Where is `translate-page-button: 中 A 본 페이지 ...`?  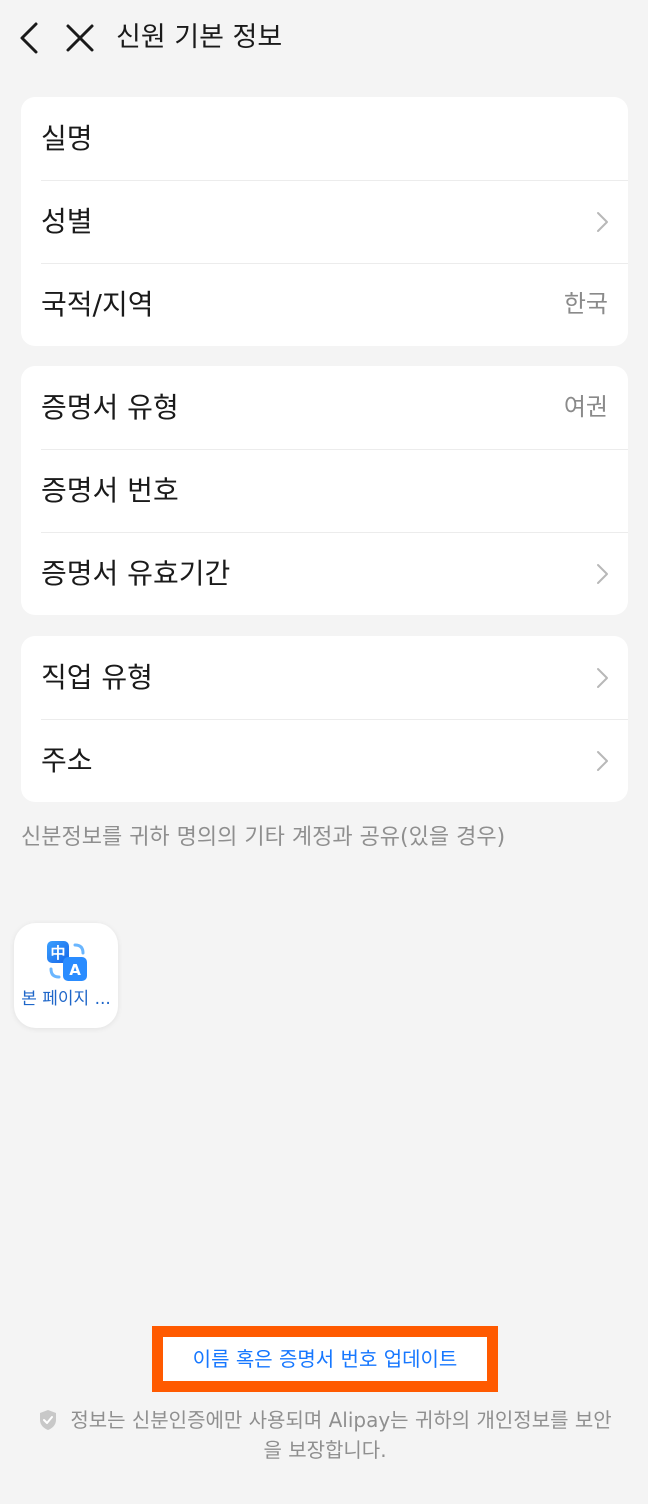 translate-page-button: 中 A 본 페이지 ... is located at coordinates (66, 975).